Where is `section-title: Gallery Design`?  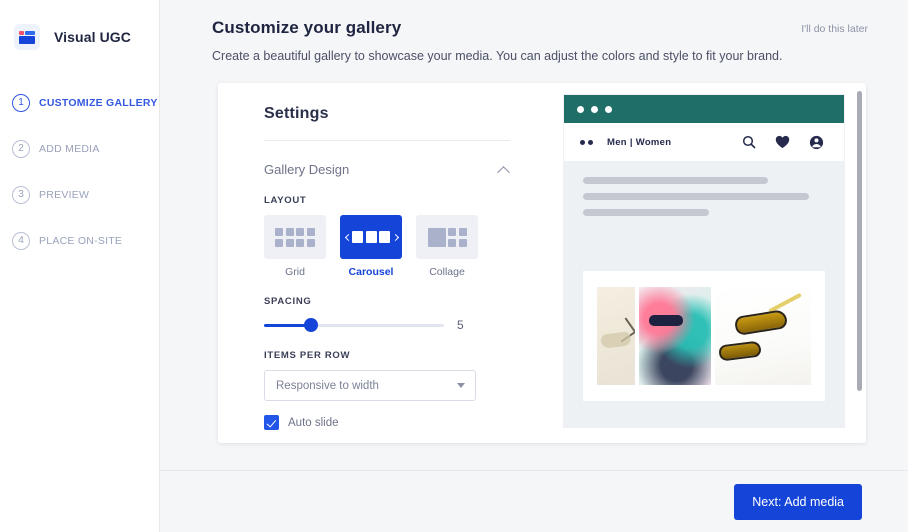 section-title: Gallery Design is located at coordinates (307, 170).